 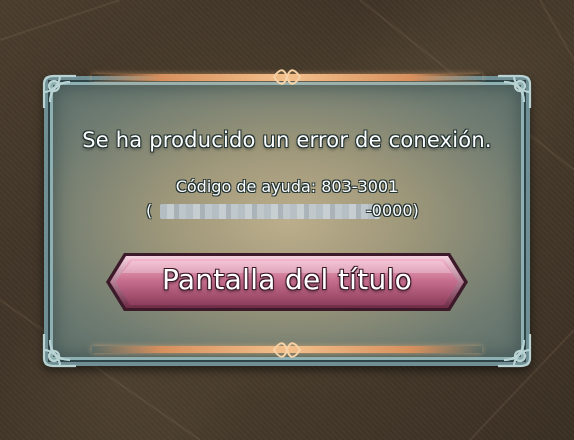 I want to click on error-code-line: ( -0000), so click(x=287, y=211).